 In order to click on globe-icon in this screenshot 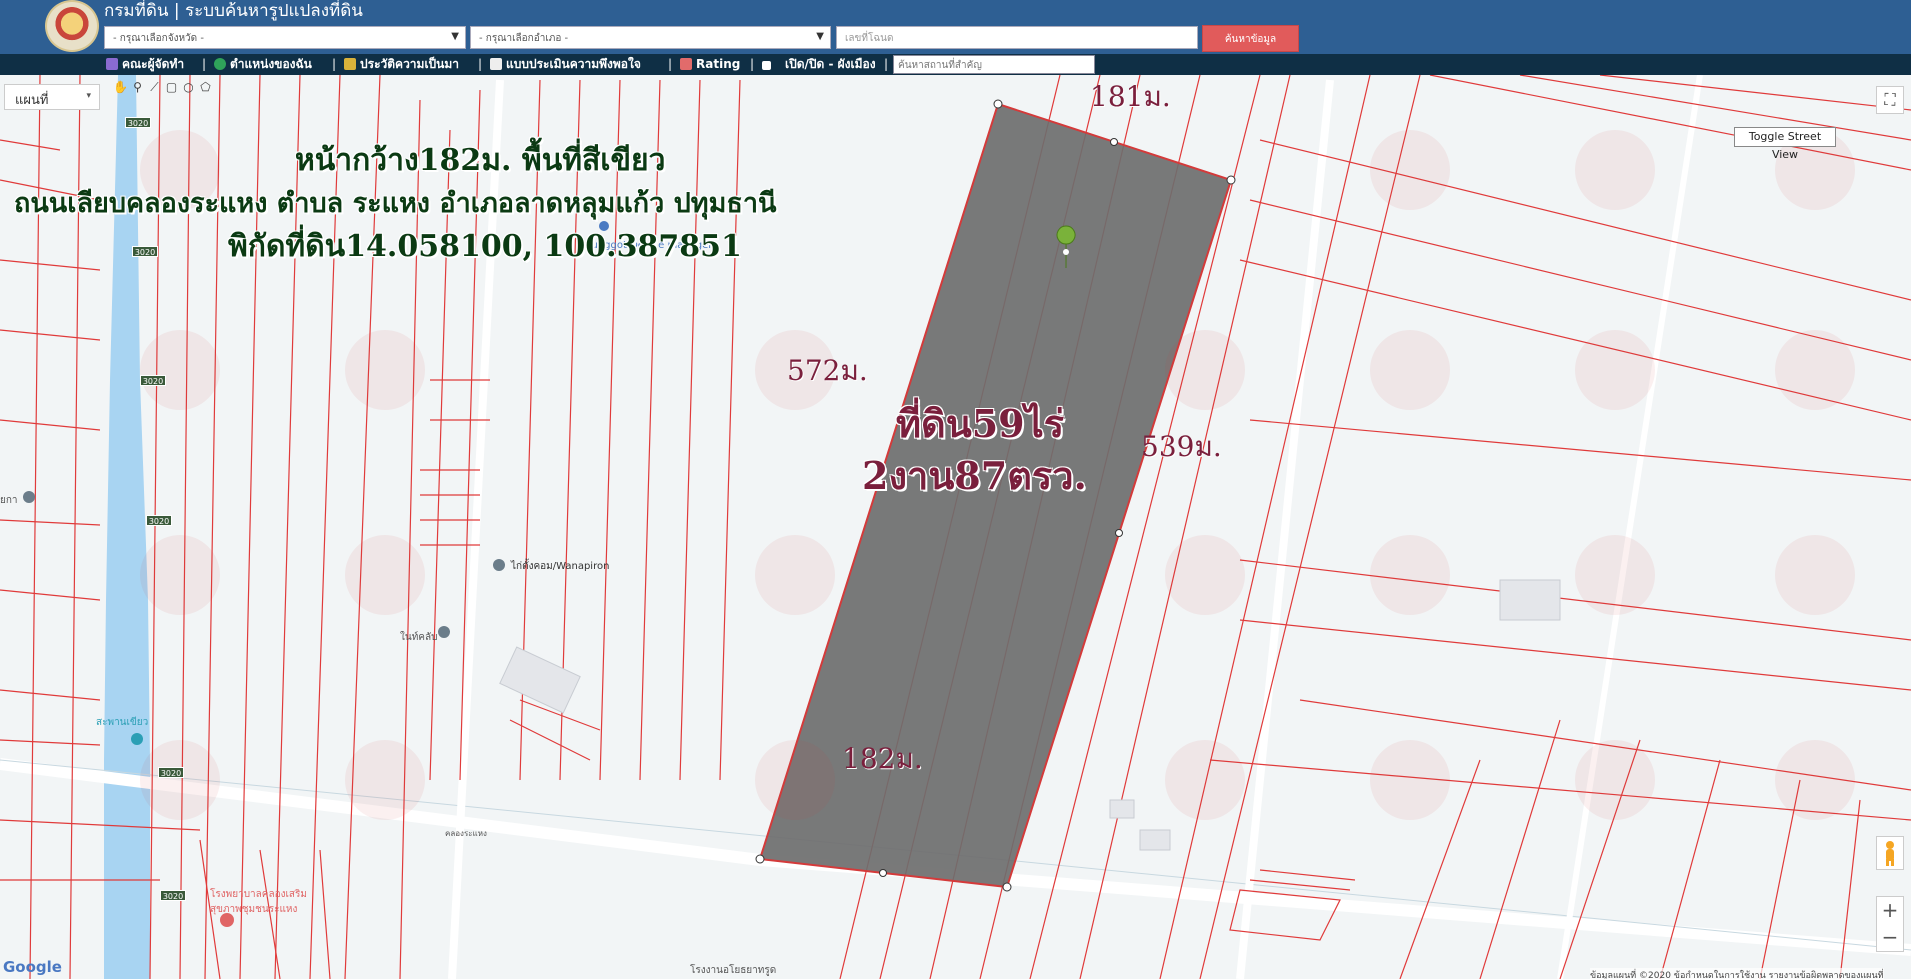, I will do `click(220, 64)`.